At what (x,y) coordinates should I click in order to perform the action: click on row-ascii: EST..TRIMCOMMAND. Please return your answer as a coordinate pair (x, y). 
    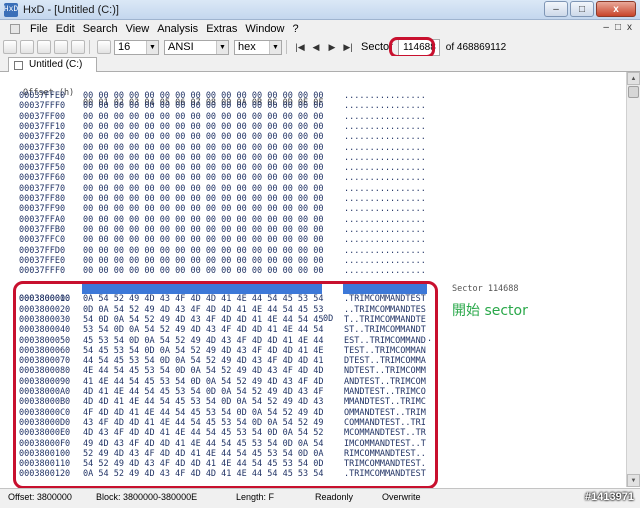
    Looking at the image, I should click on (394, 341).